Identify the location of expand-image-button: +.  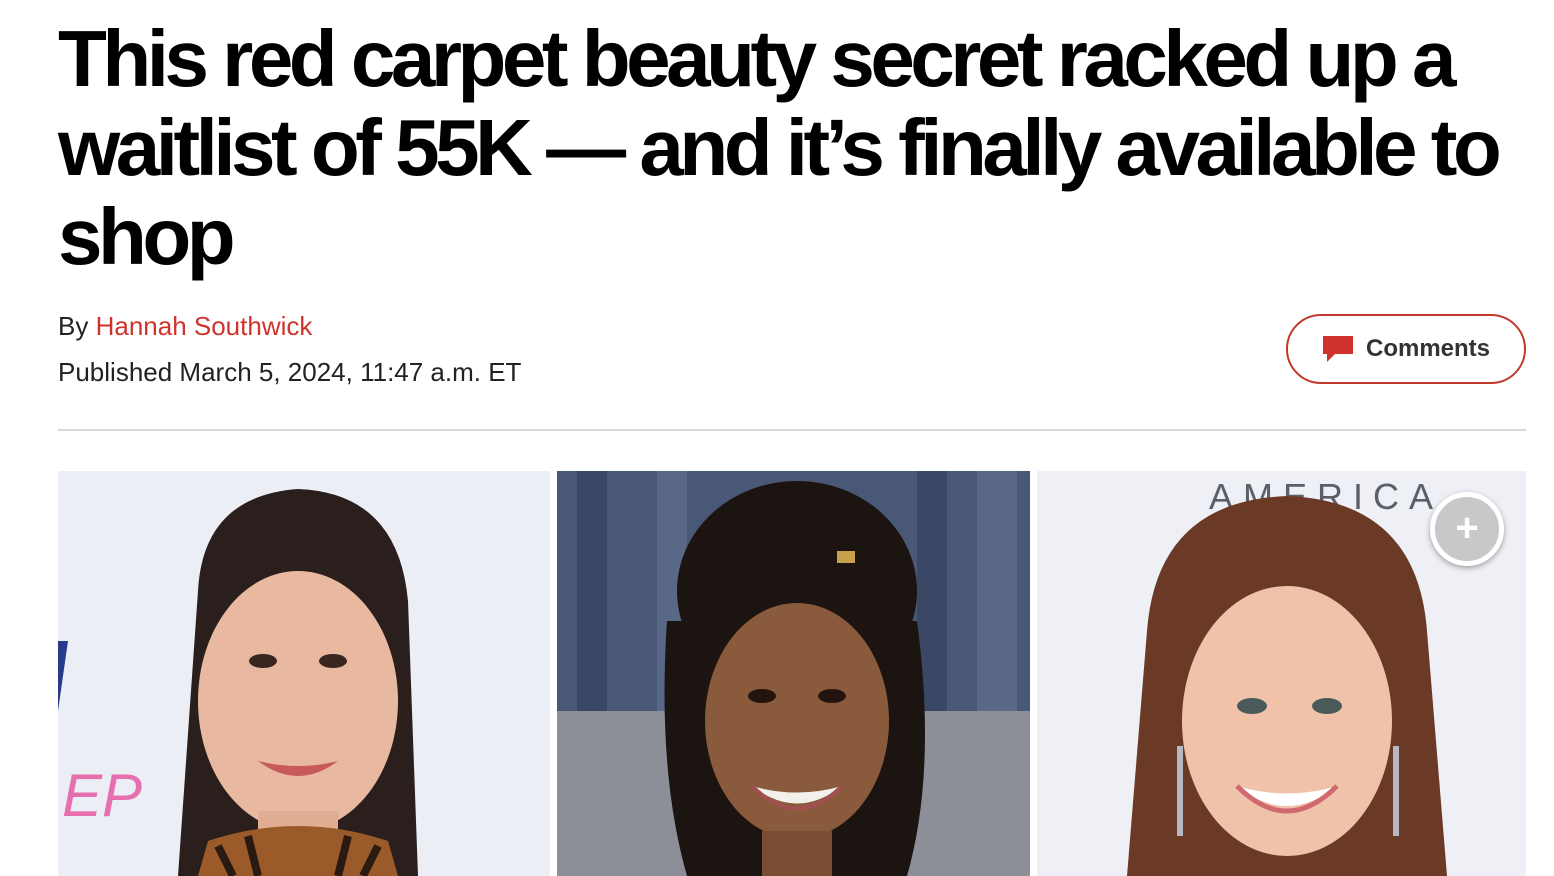
(1467, 529).